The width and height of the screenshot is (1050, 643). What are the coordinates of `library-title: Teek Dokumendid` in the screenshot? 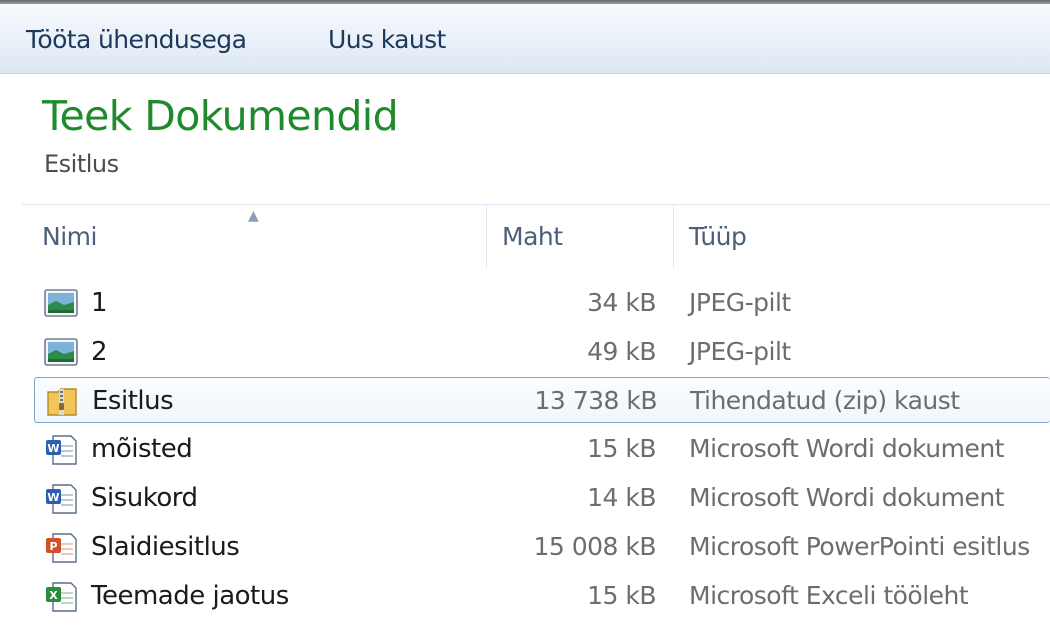 It's located at (220, 116).